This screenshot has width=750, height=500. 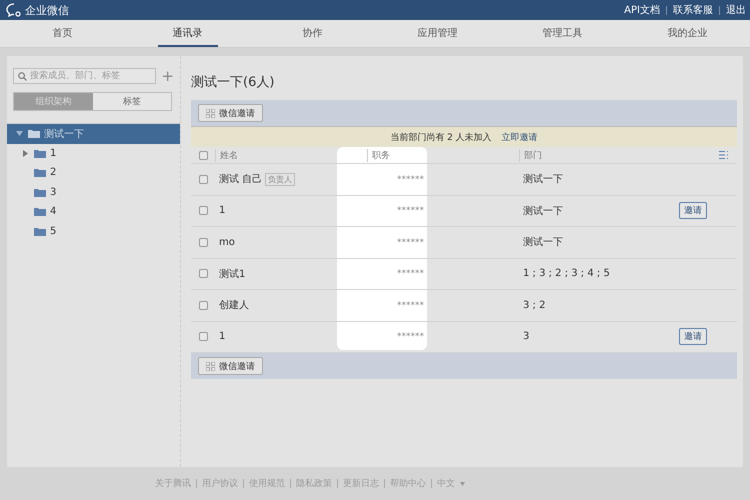 What do you see at coordinates (91, 76) in the screenshot?
I see `search-input: 搜索成员、部门、标签` at bounding box center [91, 76].